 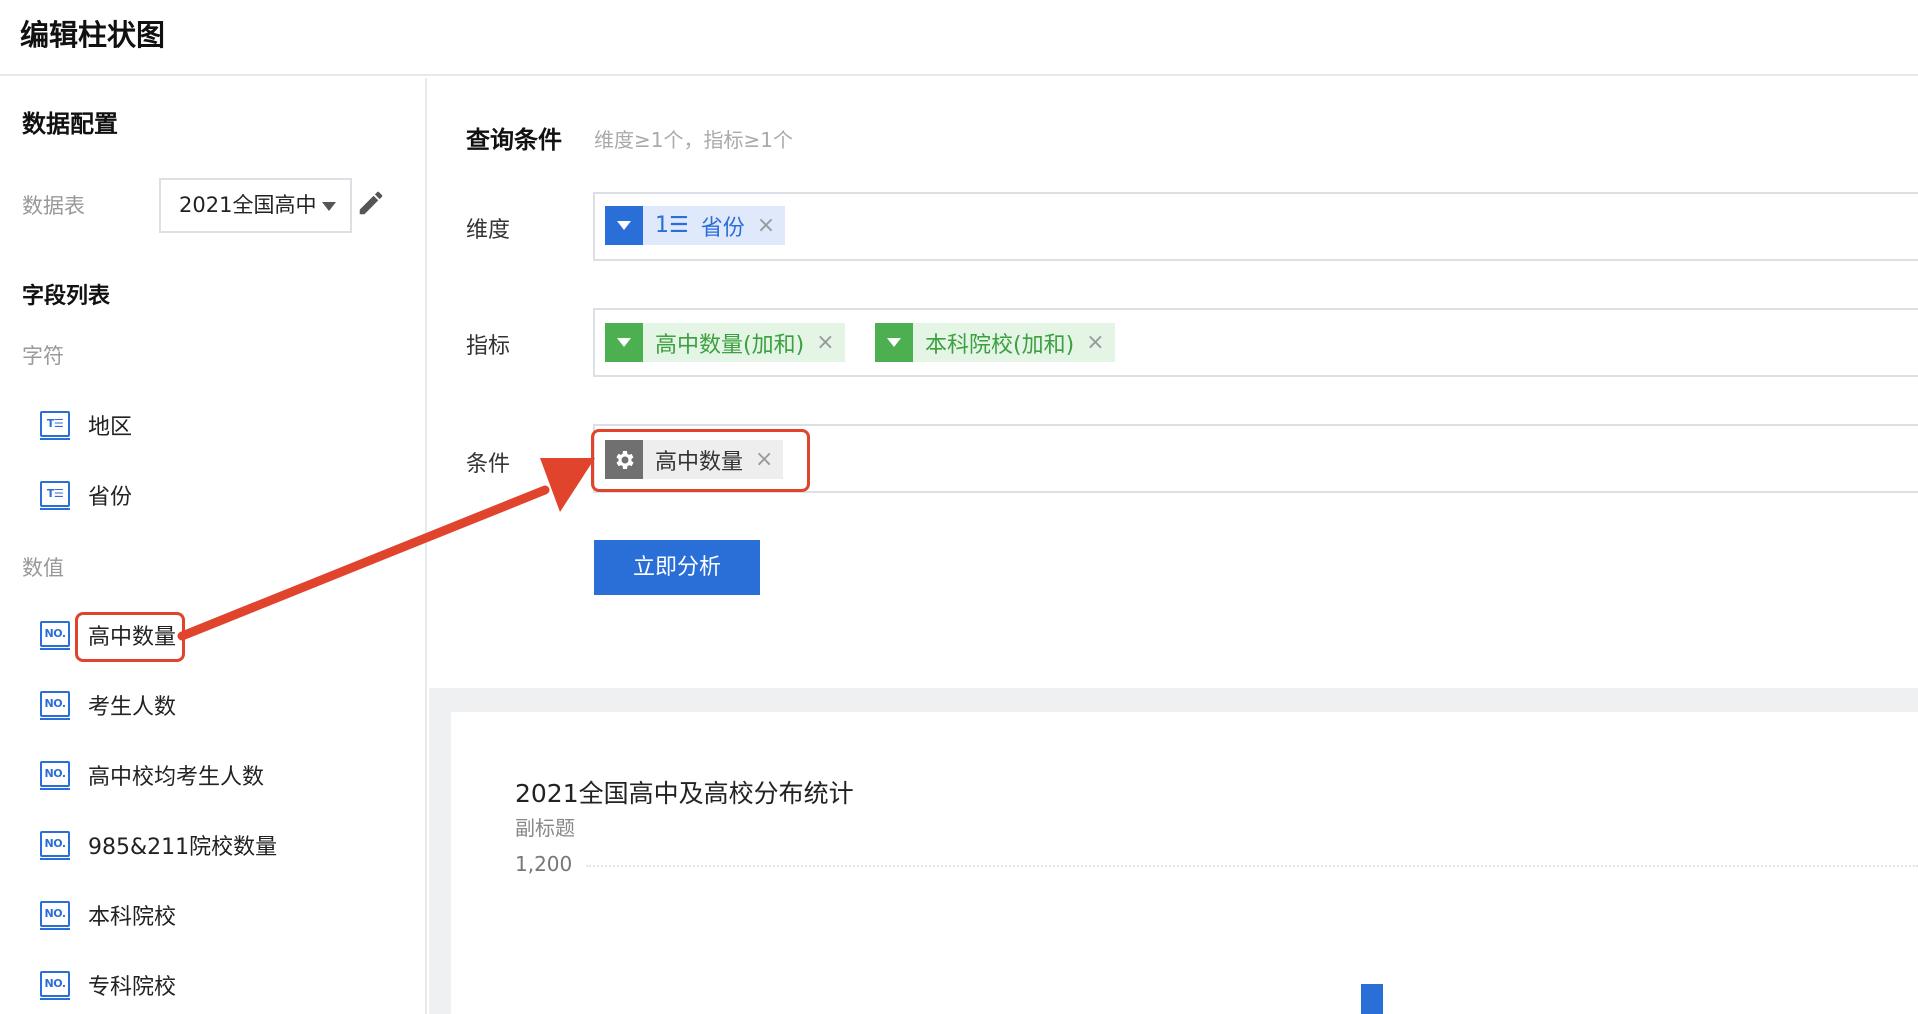 I want to click on arrow-head, so click(x=567, y=485).